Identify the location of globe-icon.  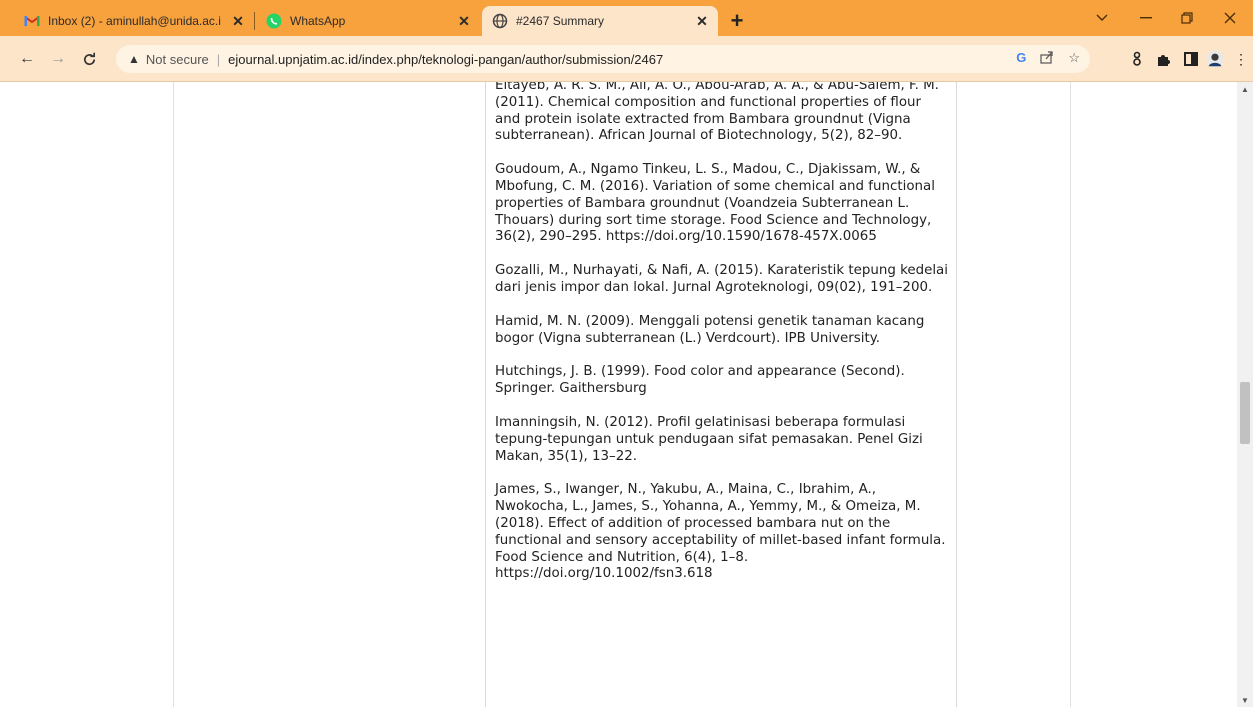
(500, 21).